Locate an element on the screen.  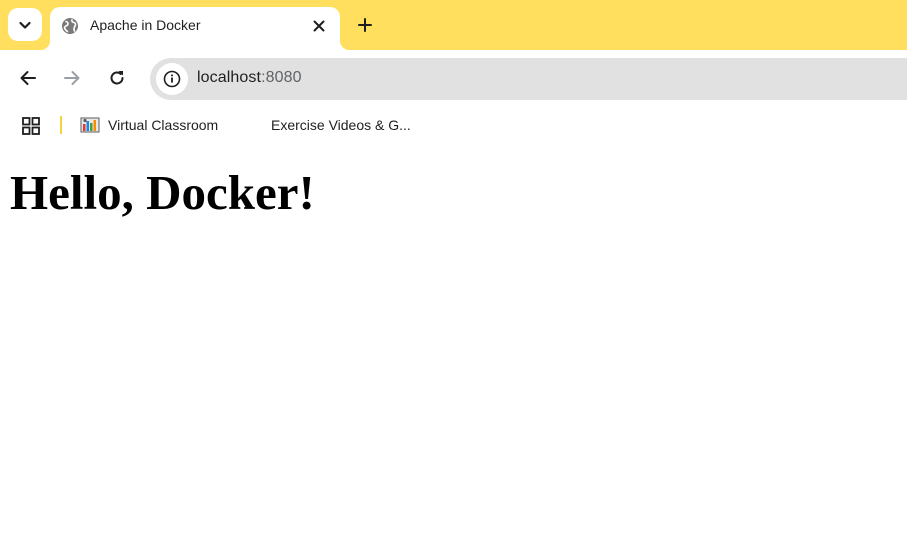
bookmarks-divider is located at coordinates (61, 125).